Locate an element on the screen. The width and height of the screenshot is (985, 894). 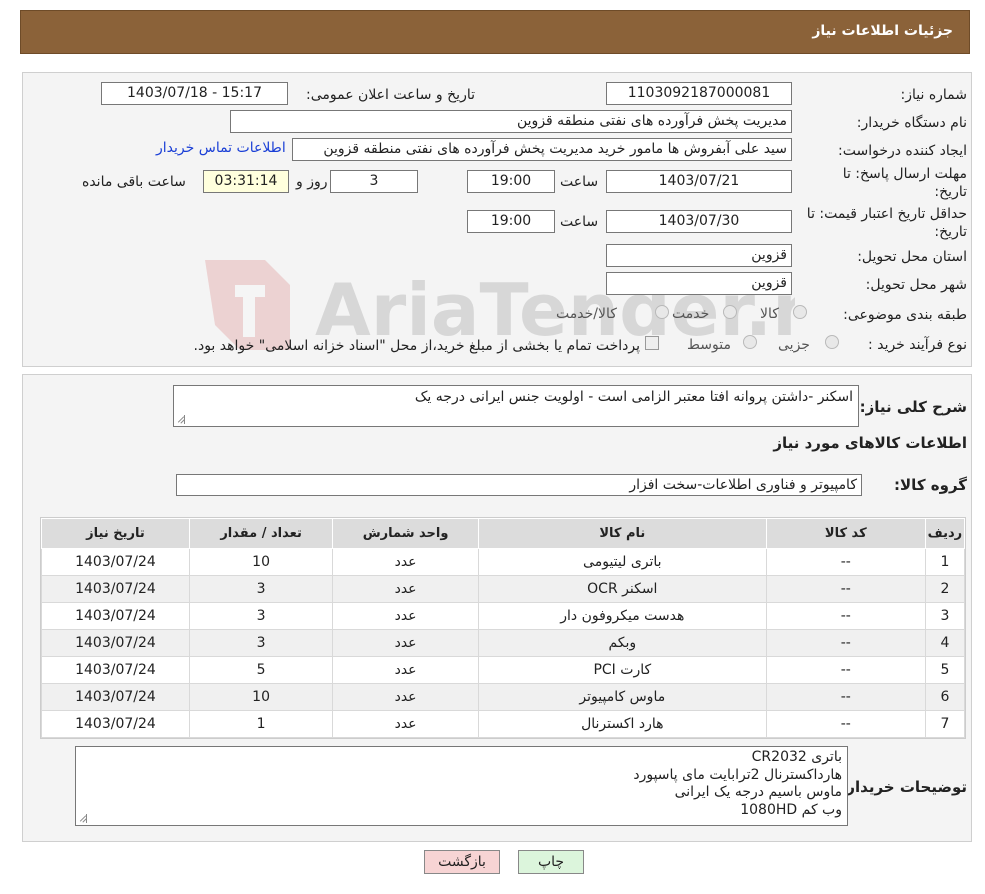
category-option-goods: کالا is located at coordinates (769, 314).